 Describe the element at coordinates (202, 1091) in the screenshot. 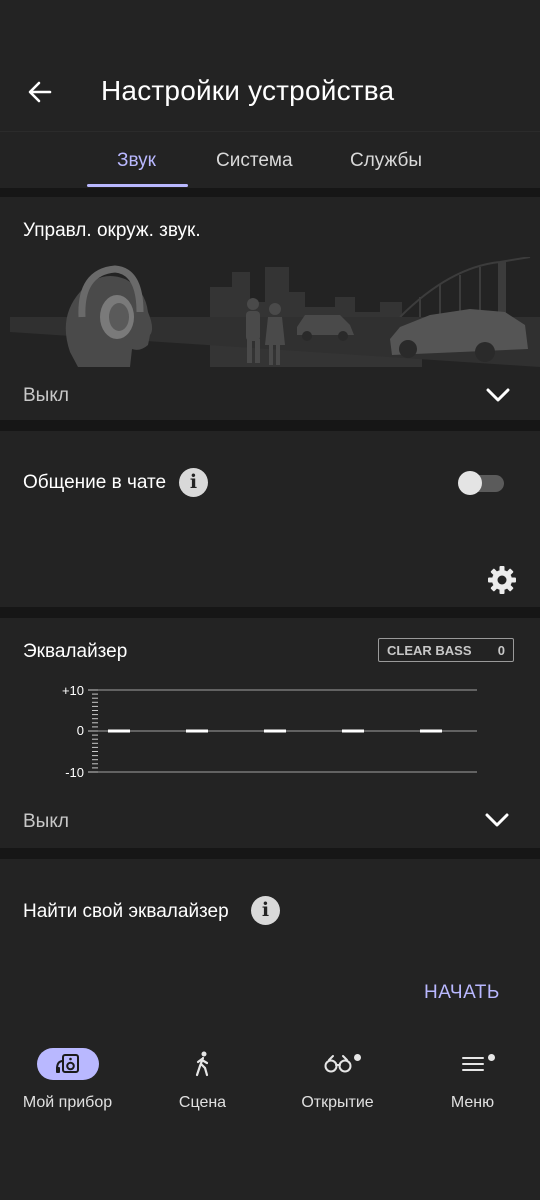

I see `nav-item-scene: Сцена` at that location.